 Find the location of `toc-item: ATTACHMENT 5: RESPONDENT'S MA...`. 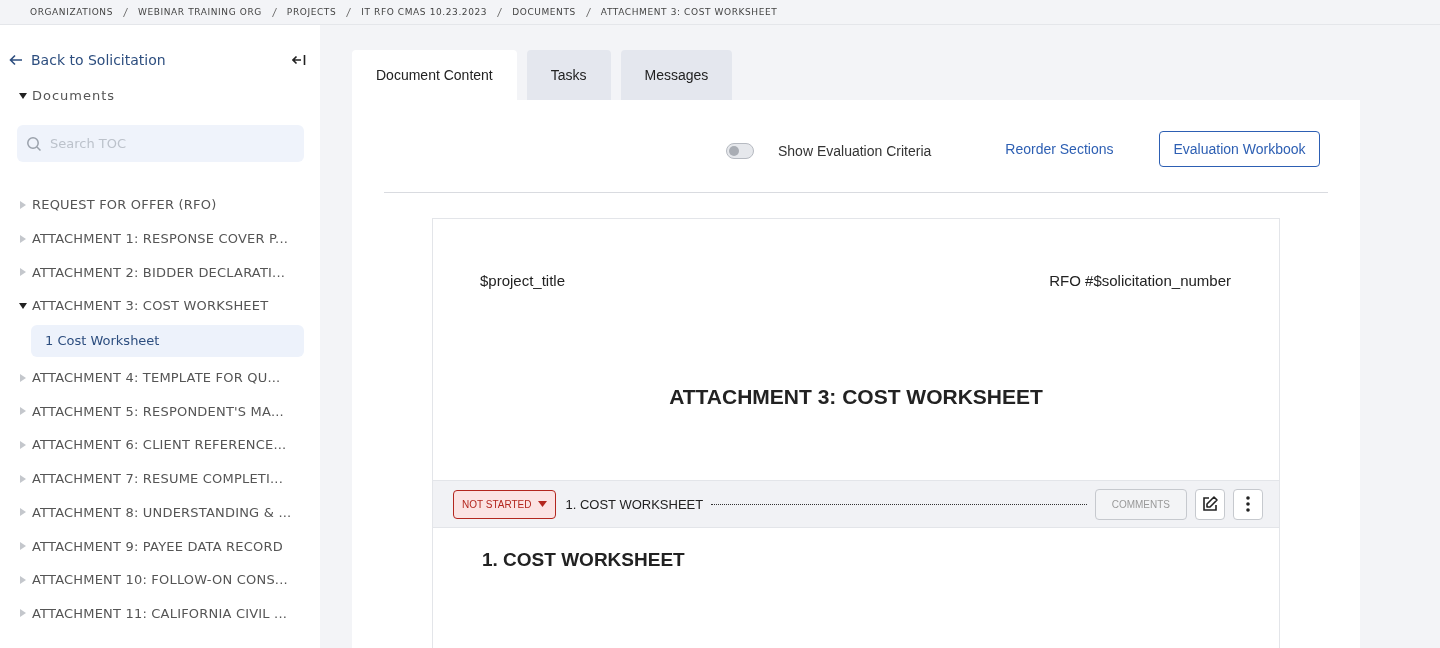

toc-item: ATTACHMENT 5: RESPONDENT'S MA... is located at coordinates (161, 411).